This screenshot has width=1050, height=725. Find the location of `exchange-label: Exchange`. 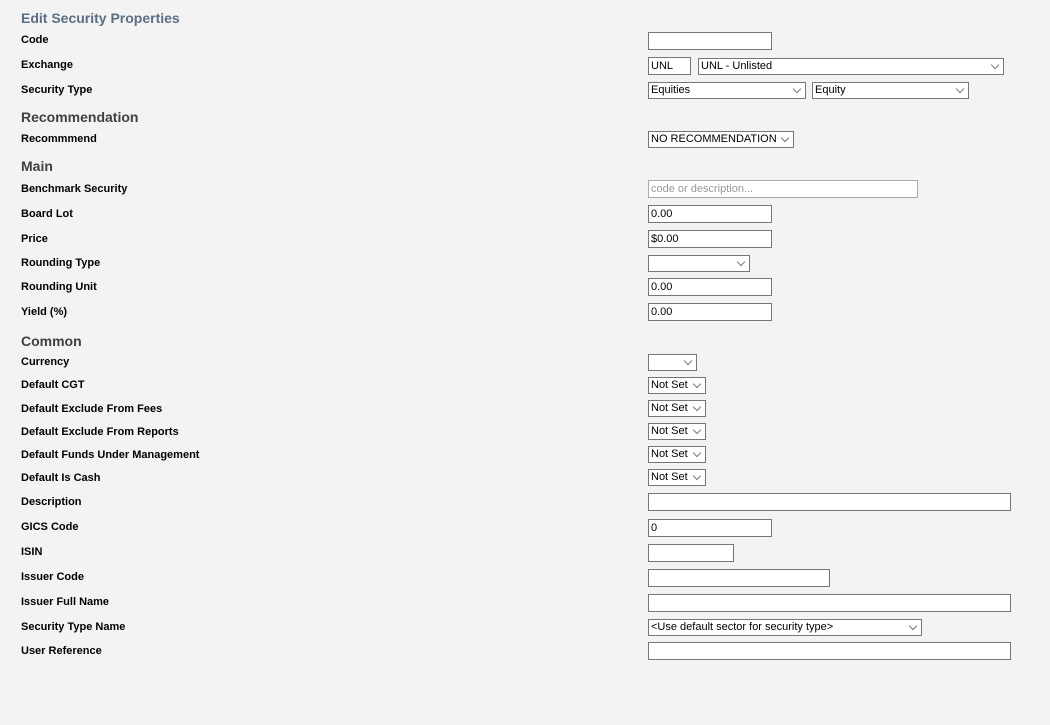

exchange-label: Exchange is located at coordinates (47, 65).